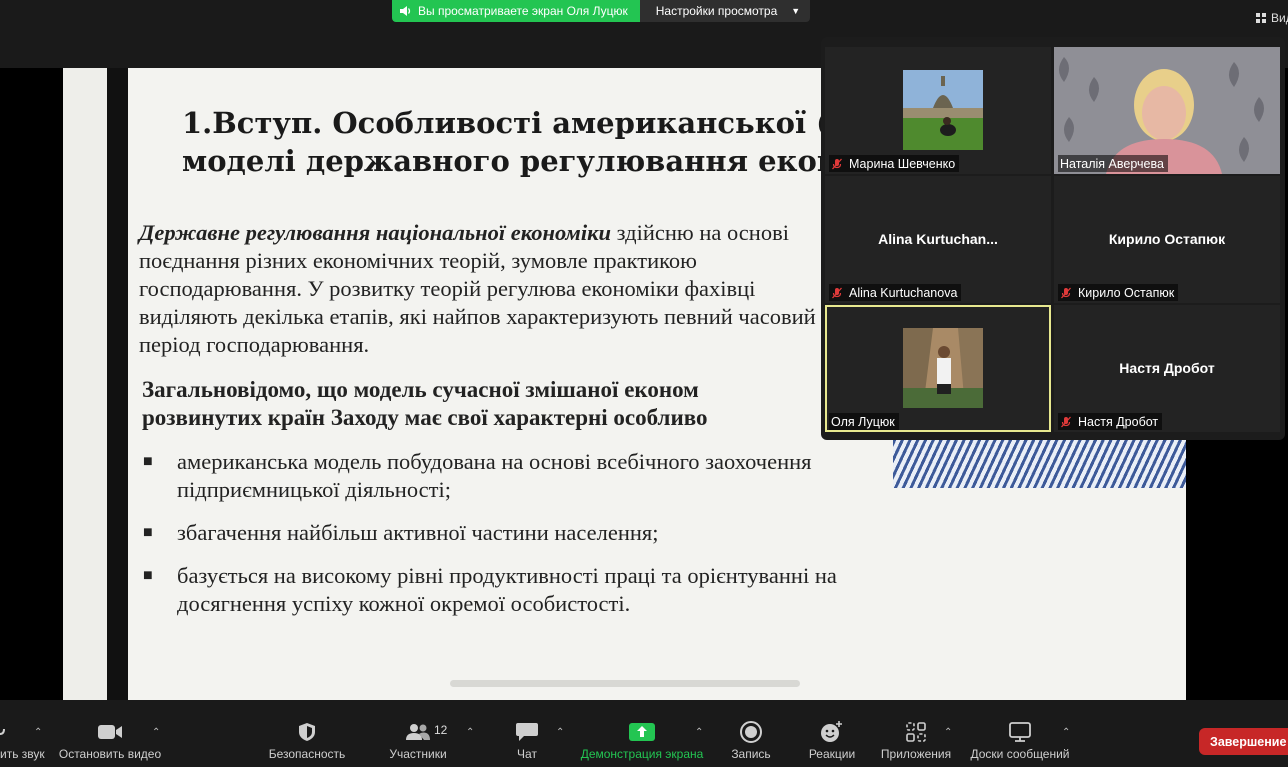  I want to click on end-meeting-button: Завершение, so click(1243, 741).